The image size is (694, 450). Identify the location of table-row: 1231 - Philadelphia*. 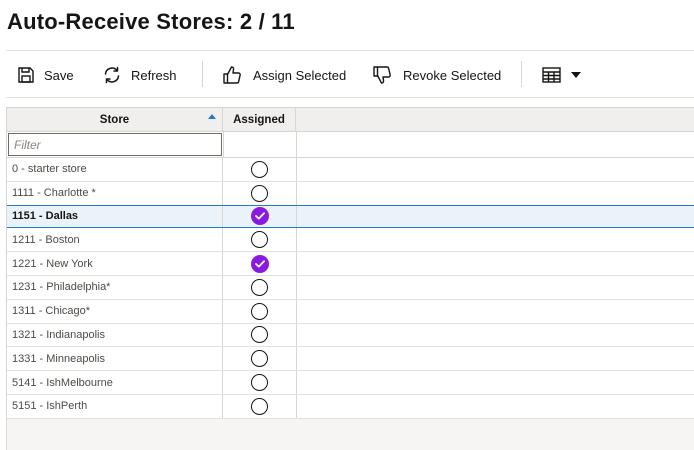
(350, 287).